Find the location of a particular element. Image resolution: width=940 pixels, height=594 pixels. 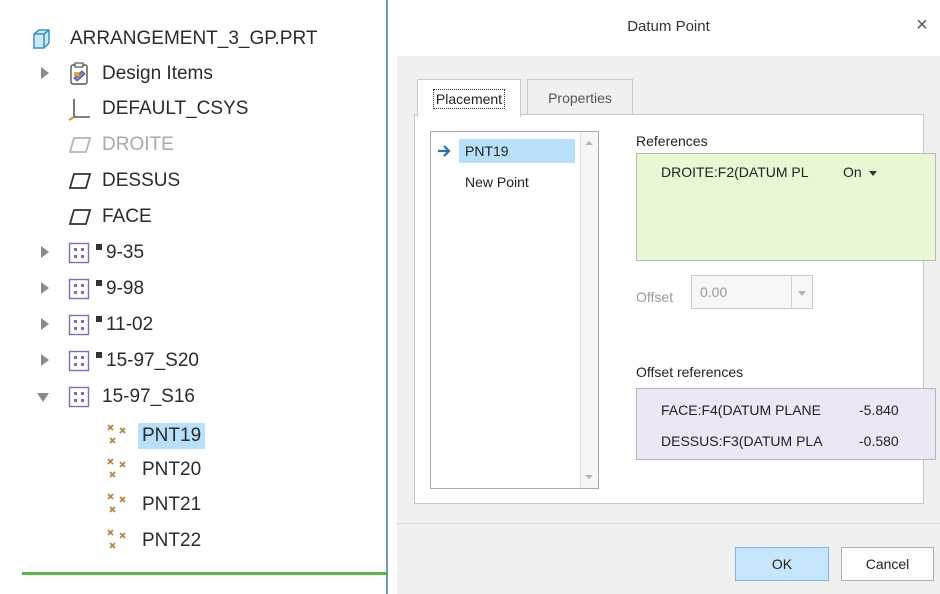

tree-item-pnt19: PNT19 is located at coordinates (156, 436).